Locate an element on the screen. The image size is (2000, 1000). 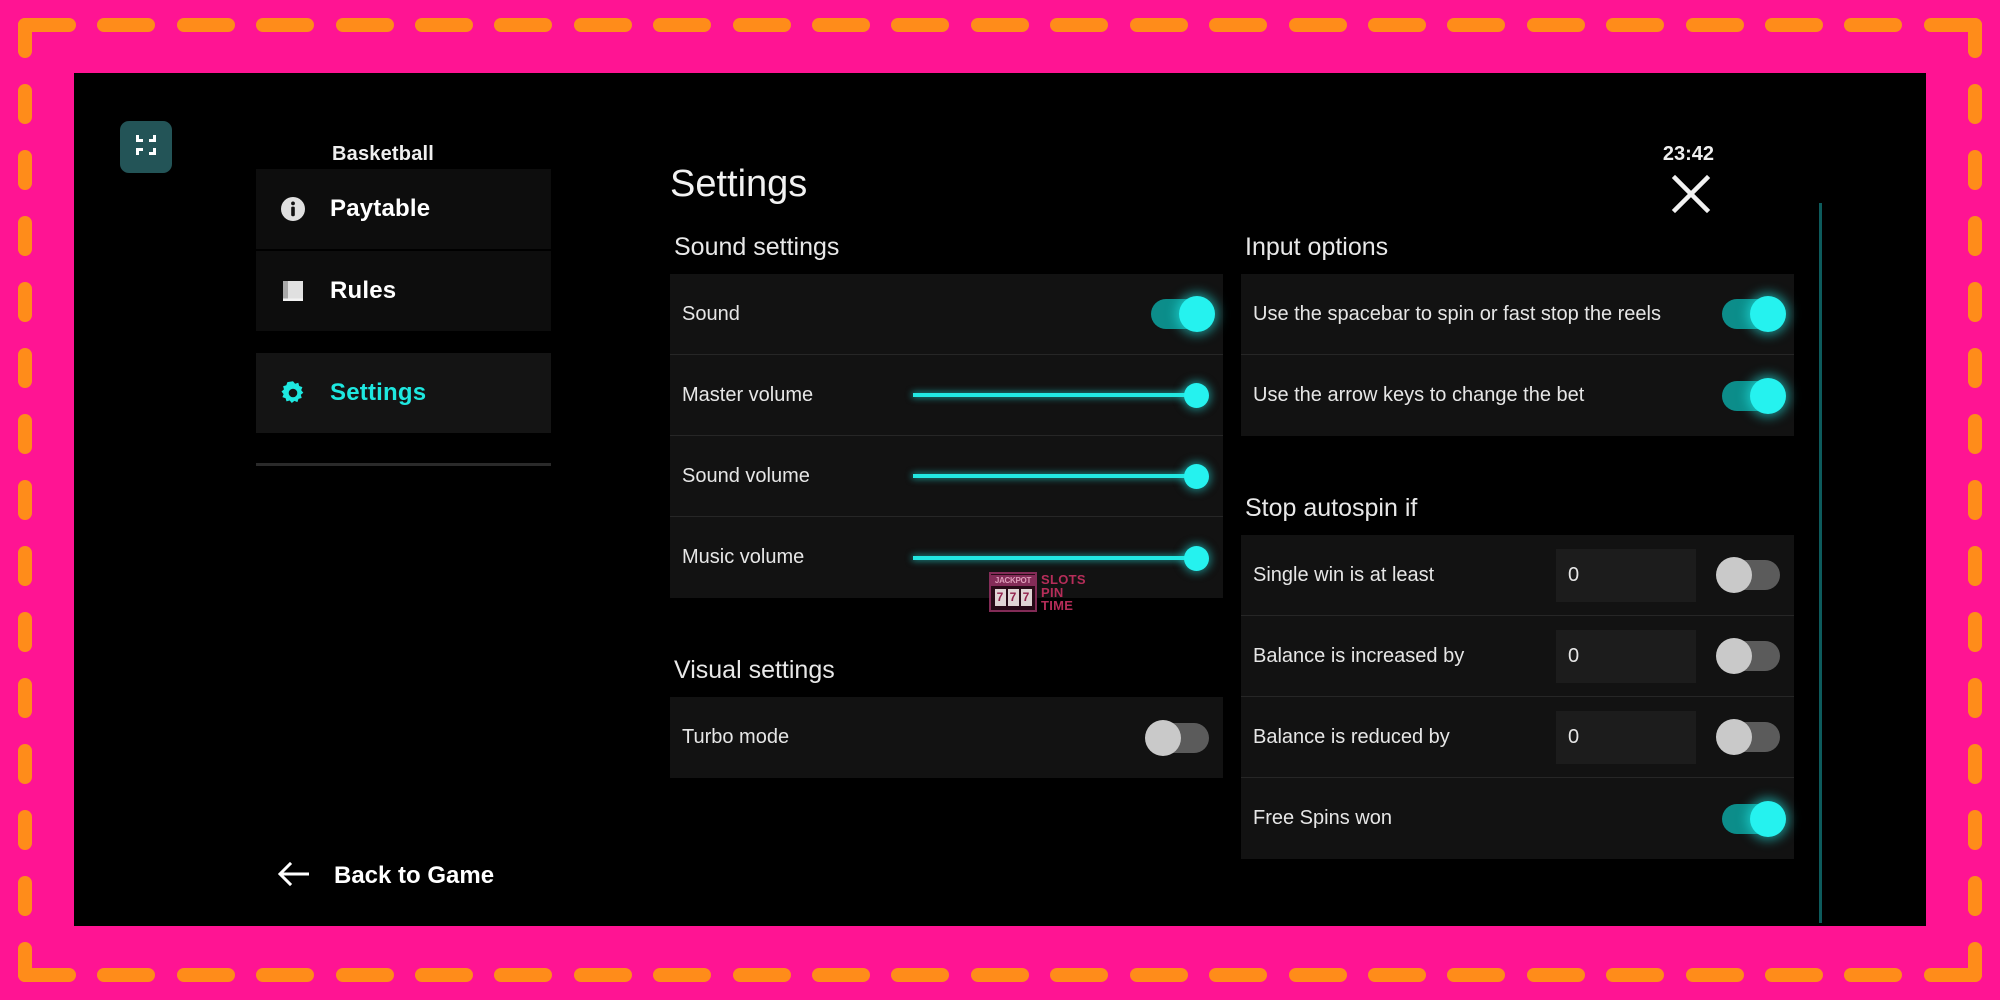
sidebar-item-settings: Settings is located at coordinates (403, 393).